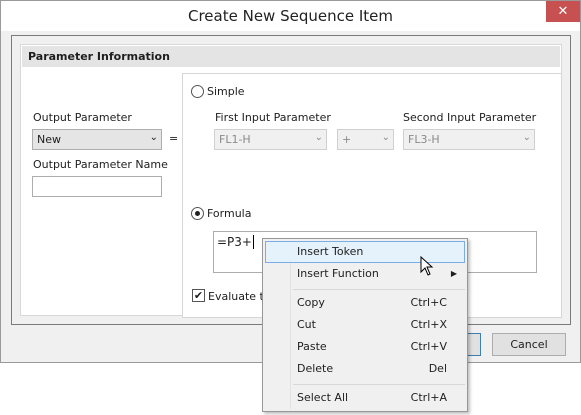 Image resolution: width=581 pixels, height=415 pixels. What do you see at coordinates (100, 164) in the screenshot?
I see `output-parameter-name-label: Output Parameter Name` at bounding box center [100, 164].